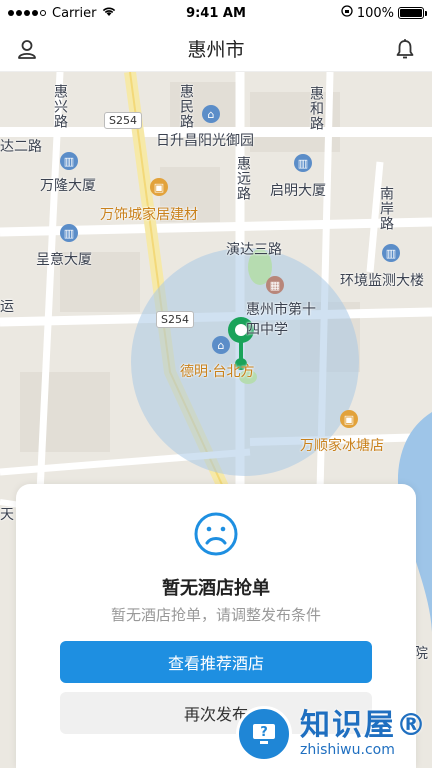 The image size is (432, 768). Describe the element at coordinates (60, 106) in the screenshot. I see `map-label-huixing: 惠兴路` at that location.